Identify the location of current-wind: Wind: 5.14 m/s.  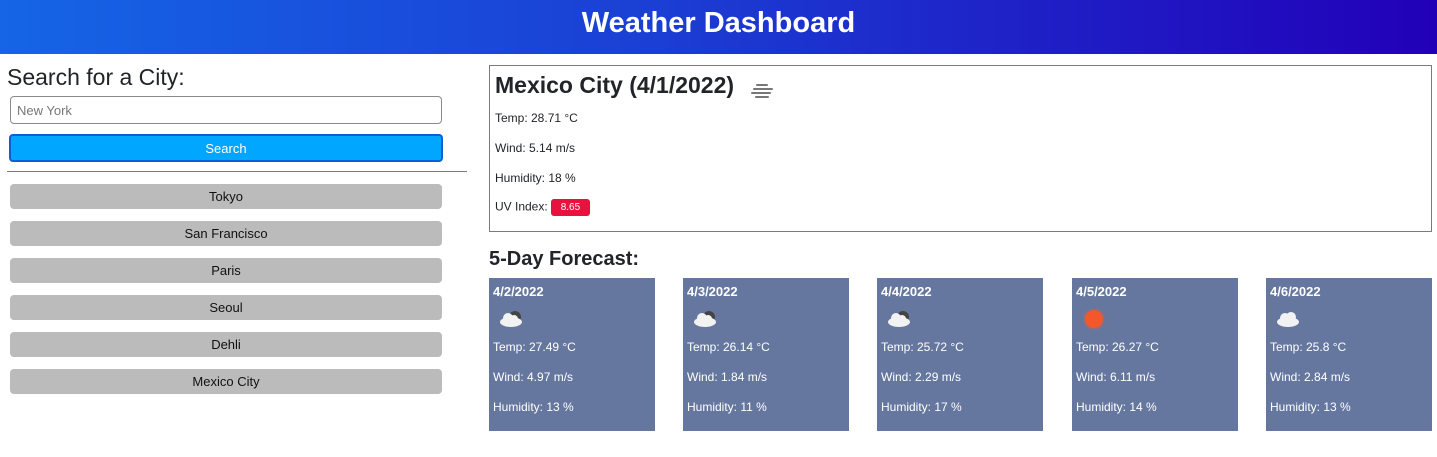
(535, 148).